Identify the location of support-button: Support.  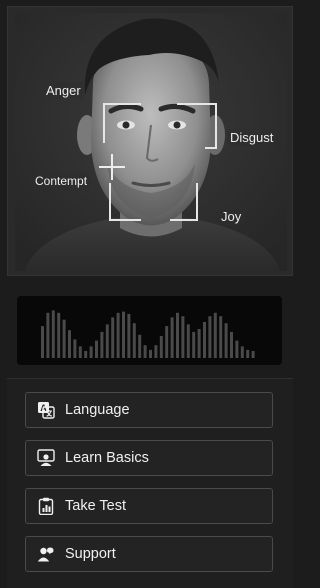
(149, 554).